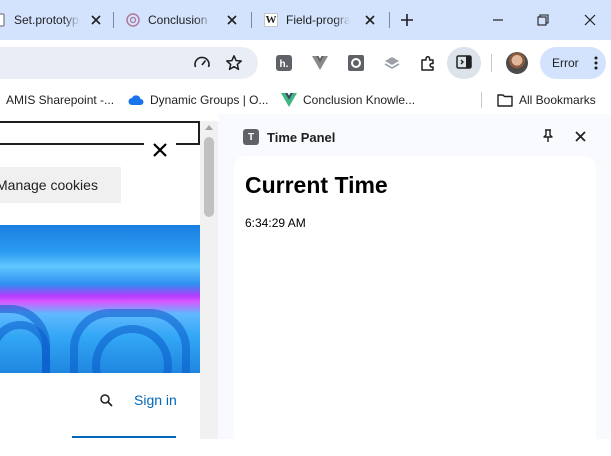 Image resolution: width=611 pixels, height=456 pixels. What do you see at coordinates (414, 135) in the screenshot?
I see `side-panel-header: T Time Panel` at bounding box center [414, 135].